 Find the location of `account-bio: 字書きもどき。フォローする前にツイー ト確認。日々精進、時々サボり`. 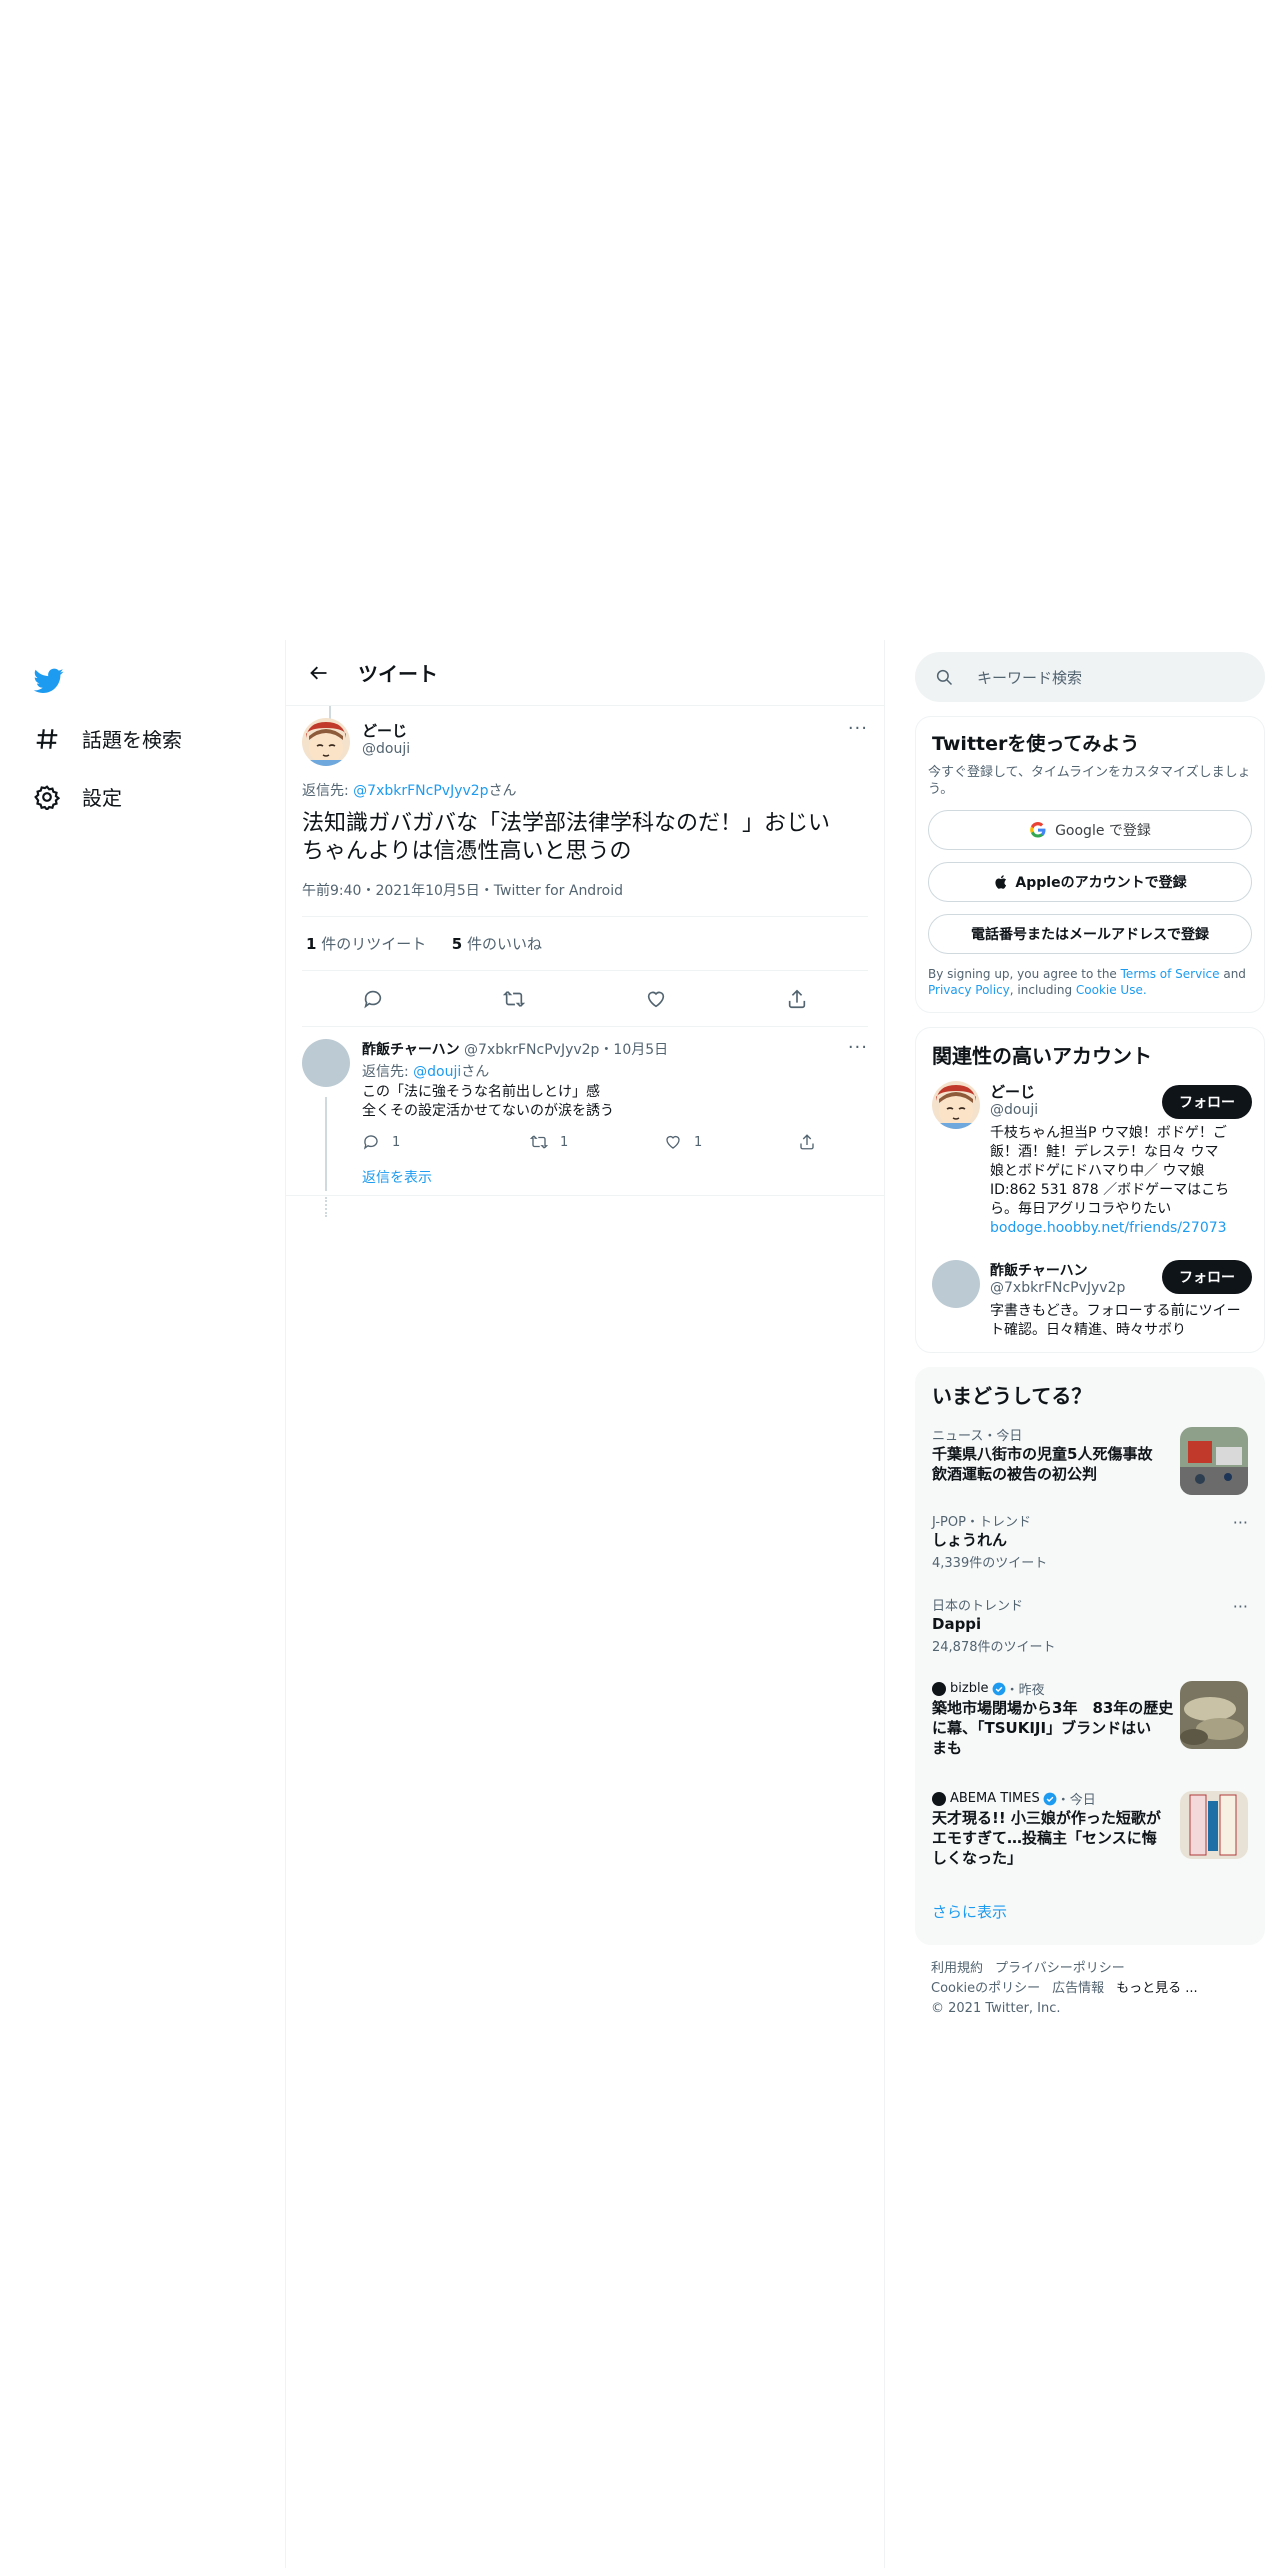

account-bio: 字書きもどき。フォローする前にツイー ト確認。日々精進、時々サボり is located at coordinates (1121, 1321).